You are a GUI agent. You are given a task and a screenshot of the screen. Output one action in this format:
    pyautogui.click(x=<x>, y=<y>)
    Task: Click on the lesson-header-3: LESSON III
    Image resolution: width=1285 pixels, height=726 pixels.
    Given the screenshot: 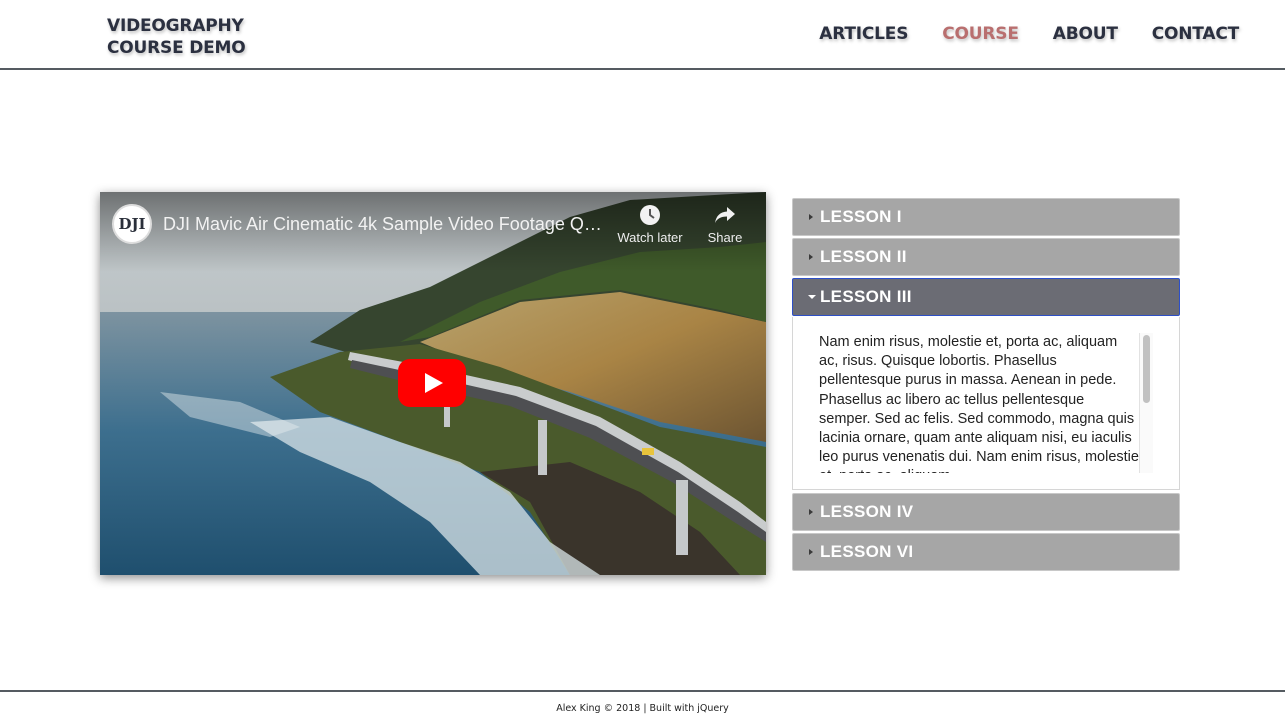 What is the action you would take?
    pyautogui.click(x=986, y=297)
    